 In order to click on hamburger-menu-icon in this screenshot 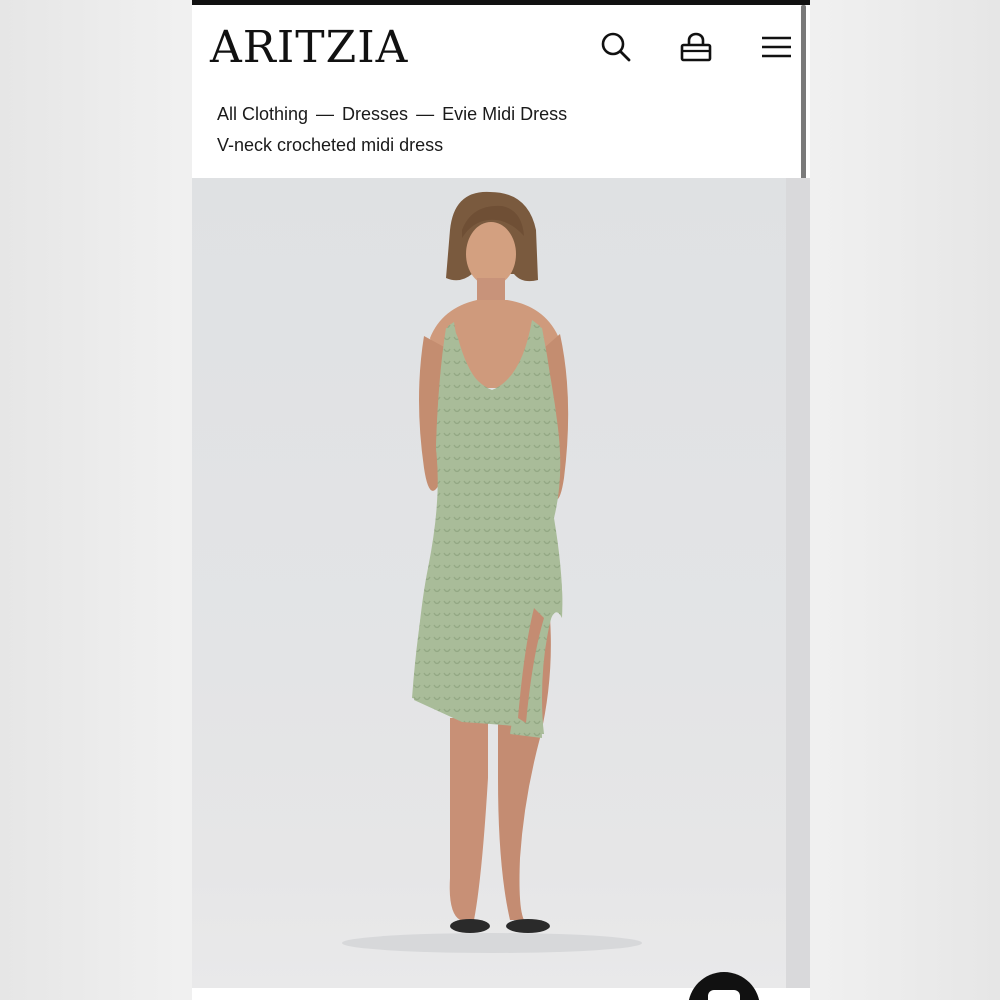, I will do `click(776, 47)`.